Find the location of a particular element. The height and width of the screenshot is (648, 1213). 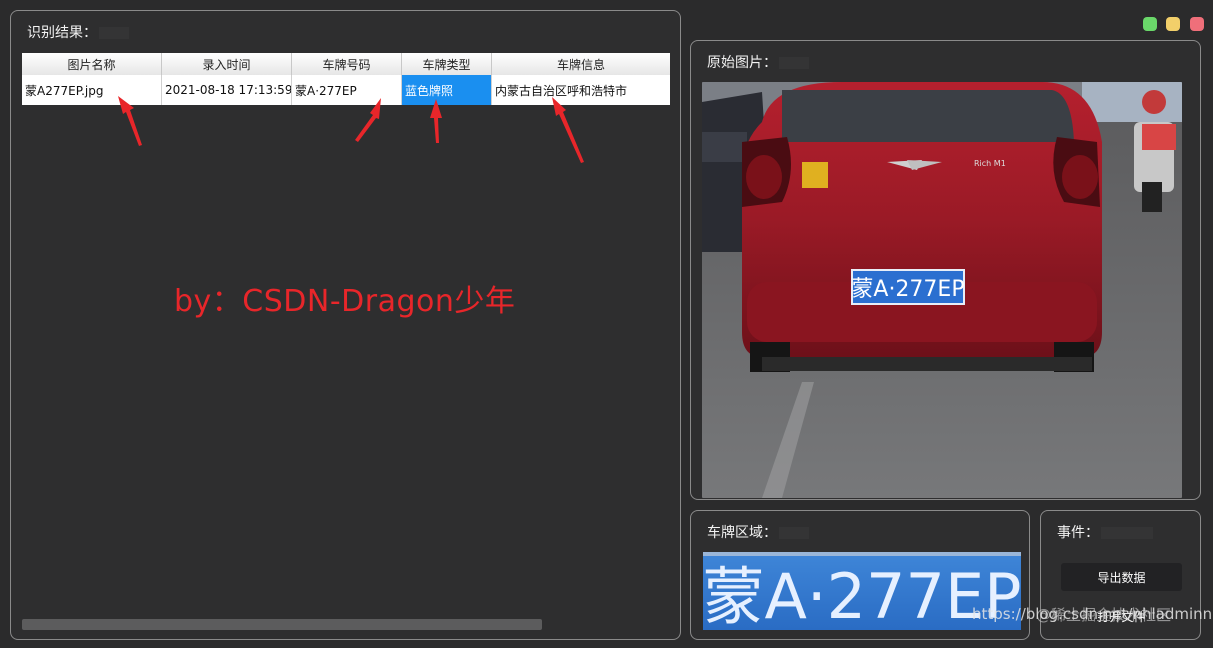

author-watermark: by：CSDN-Dragon少年 is located at coordinates (345, 301).